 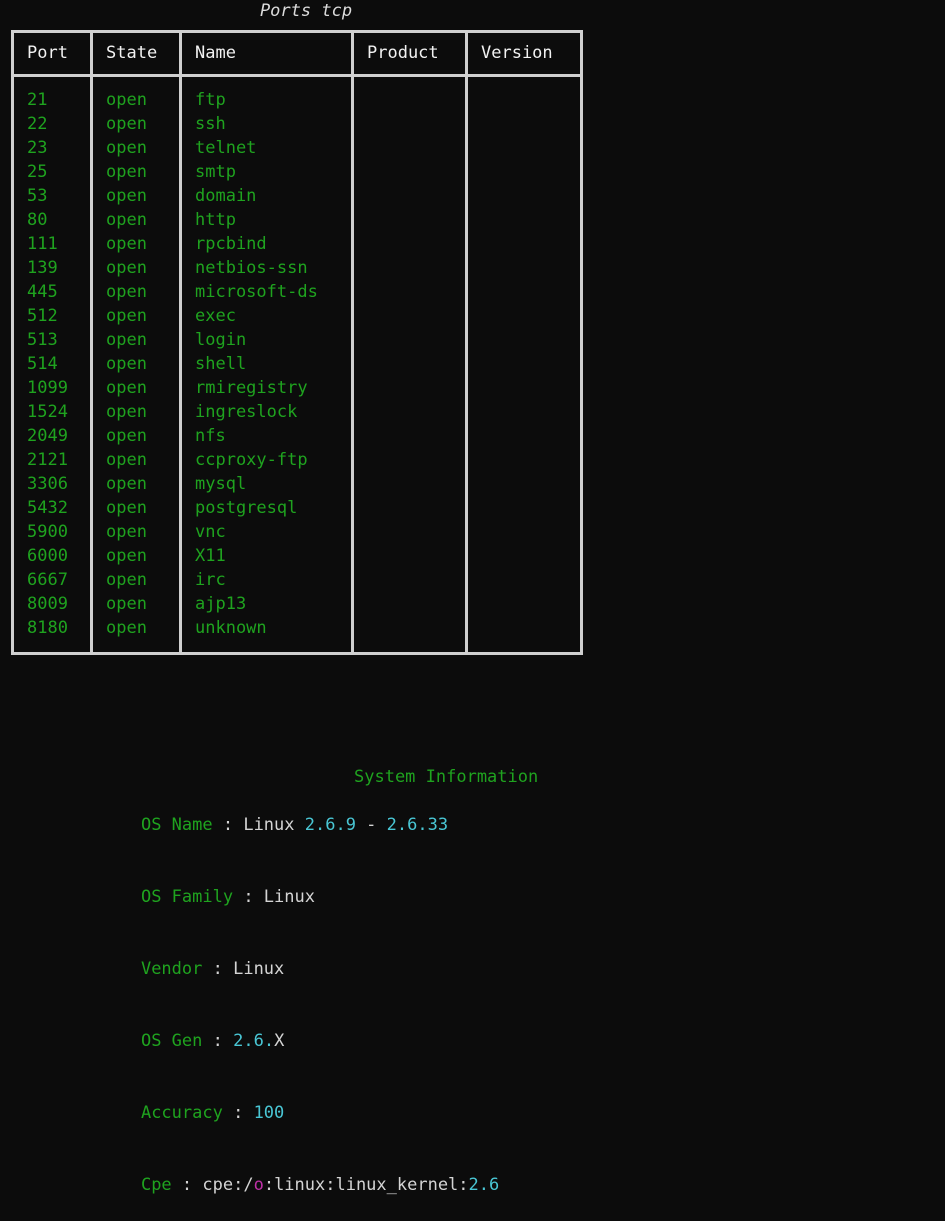 What do you see at coordinates (524, 364) in the screenshot?
I see `version-column-cells` at bounding box center [524, 364].